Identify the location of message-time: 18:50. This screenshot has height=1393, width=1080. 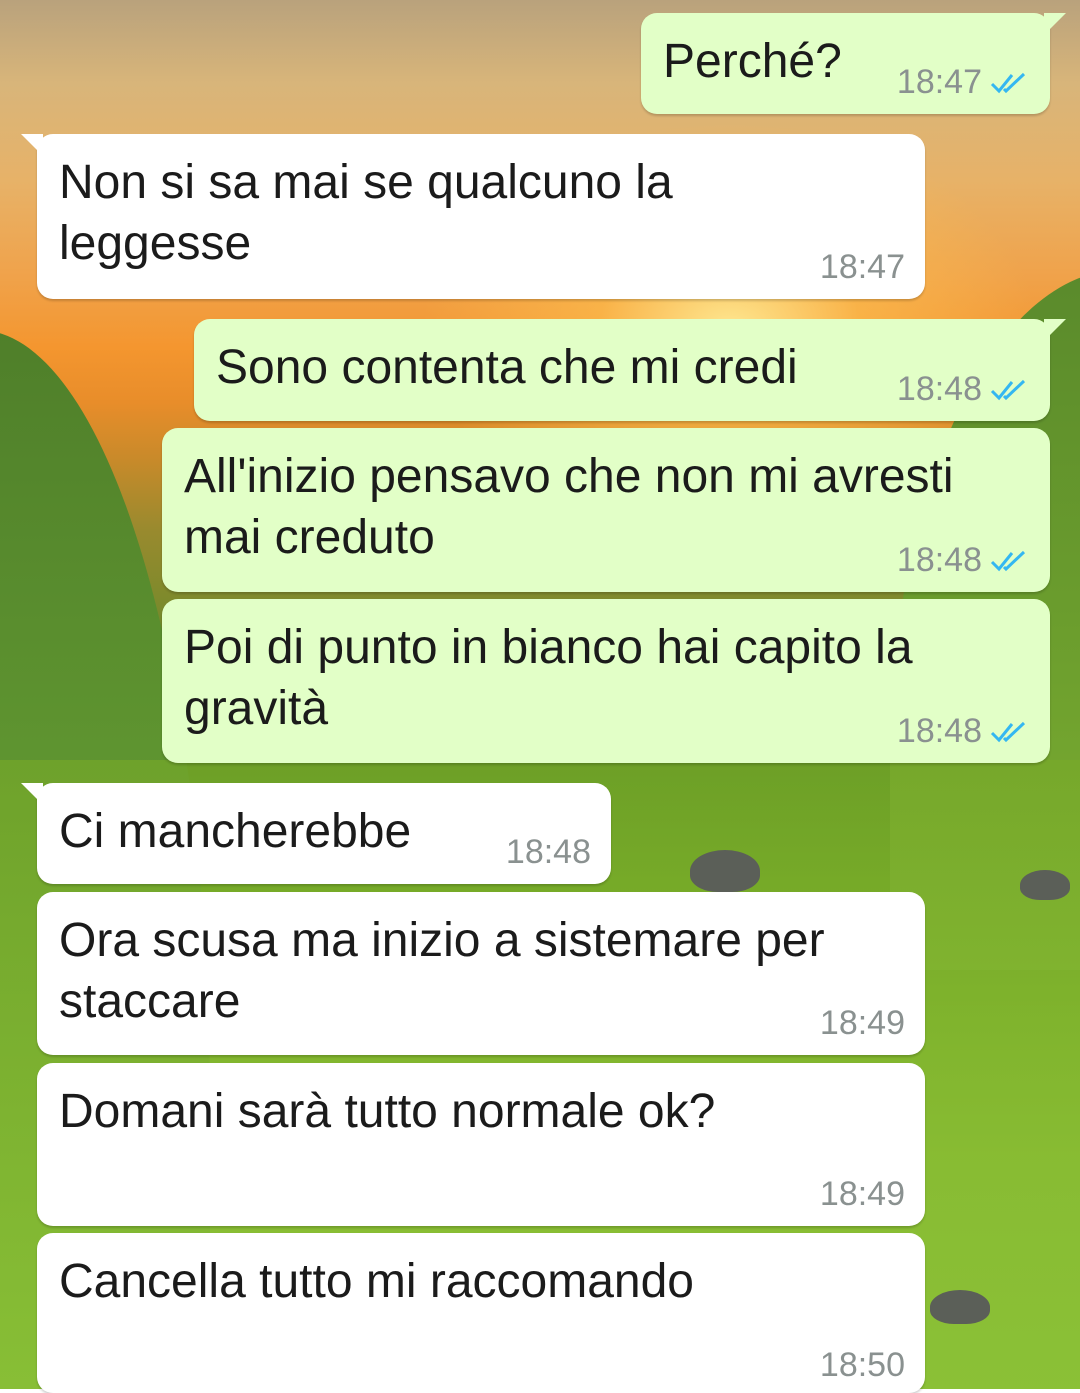
(862, 1365).